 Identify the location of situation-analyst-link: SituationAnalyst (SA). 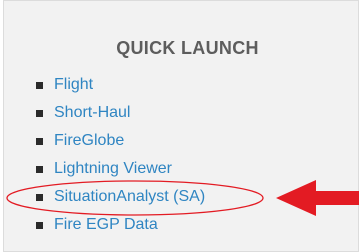
(129, 197).